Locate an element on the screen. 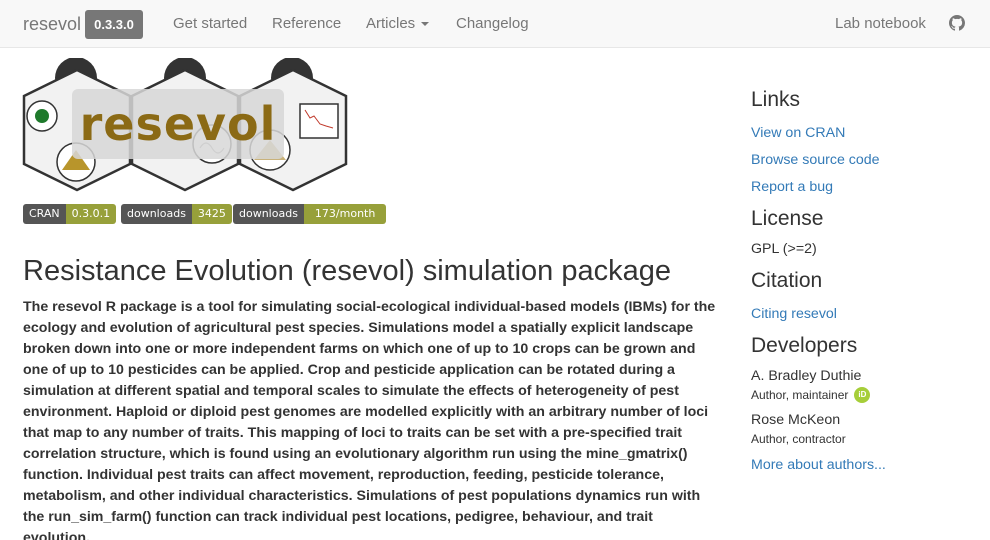 The image size is (990, 540). developer-role: Author, maintainer iD is located at coordinates (866, 395).